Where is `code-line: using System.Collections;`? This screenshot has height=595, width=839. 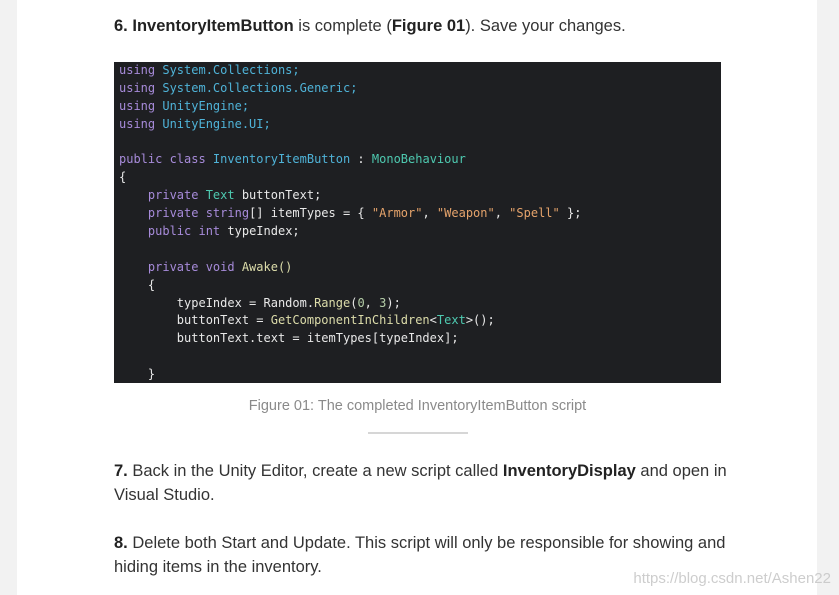 code-line: using System.Collections; is located at coordinates (420, 71).